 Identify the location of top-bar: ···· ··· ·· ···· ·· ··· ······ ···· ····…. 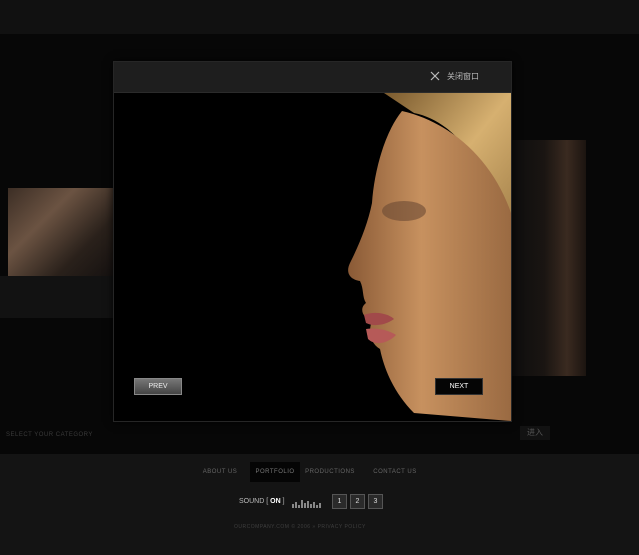
(319, 17).